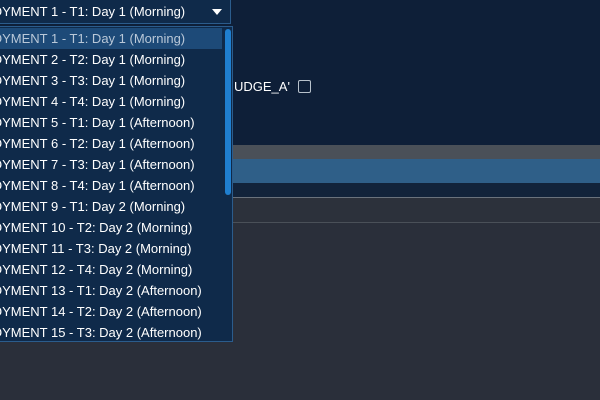 This screenshot has height=400, width=600. I want to click on dropdown-option: OYMENT 7 - T3: Day 1 (Afternoon), so click(111, 164).